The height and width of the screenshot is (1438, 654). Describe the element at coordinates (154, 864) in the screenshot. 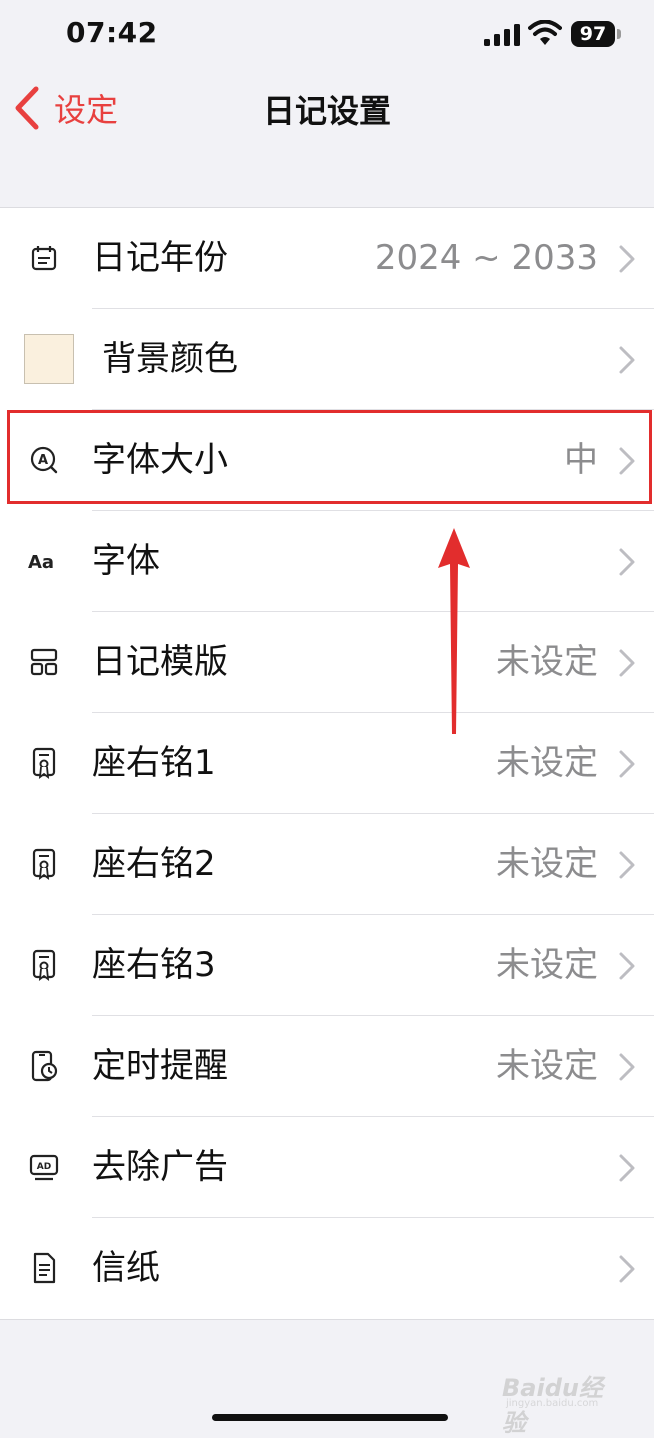

I see `row-label: 座右铭2` at that location.